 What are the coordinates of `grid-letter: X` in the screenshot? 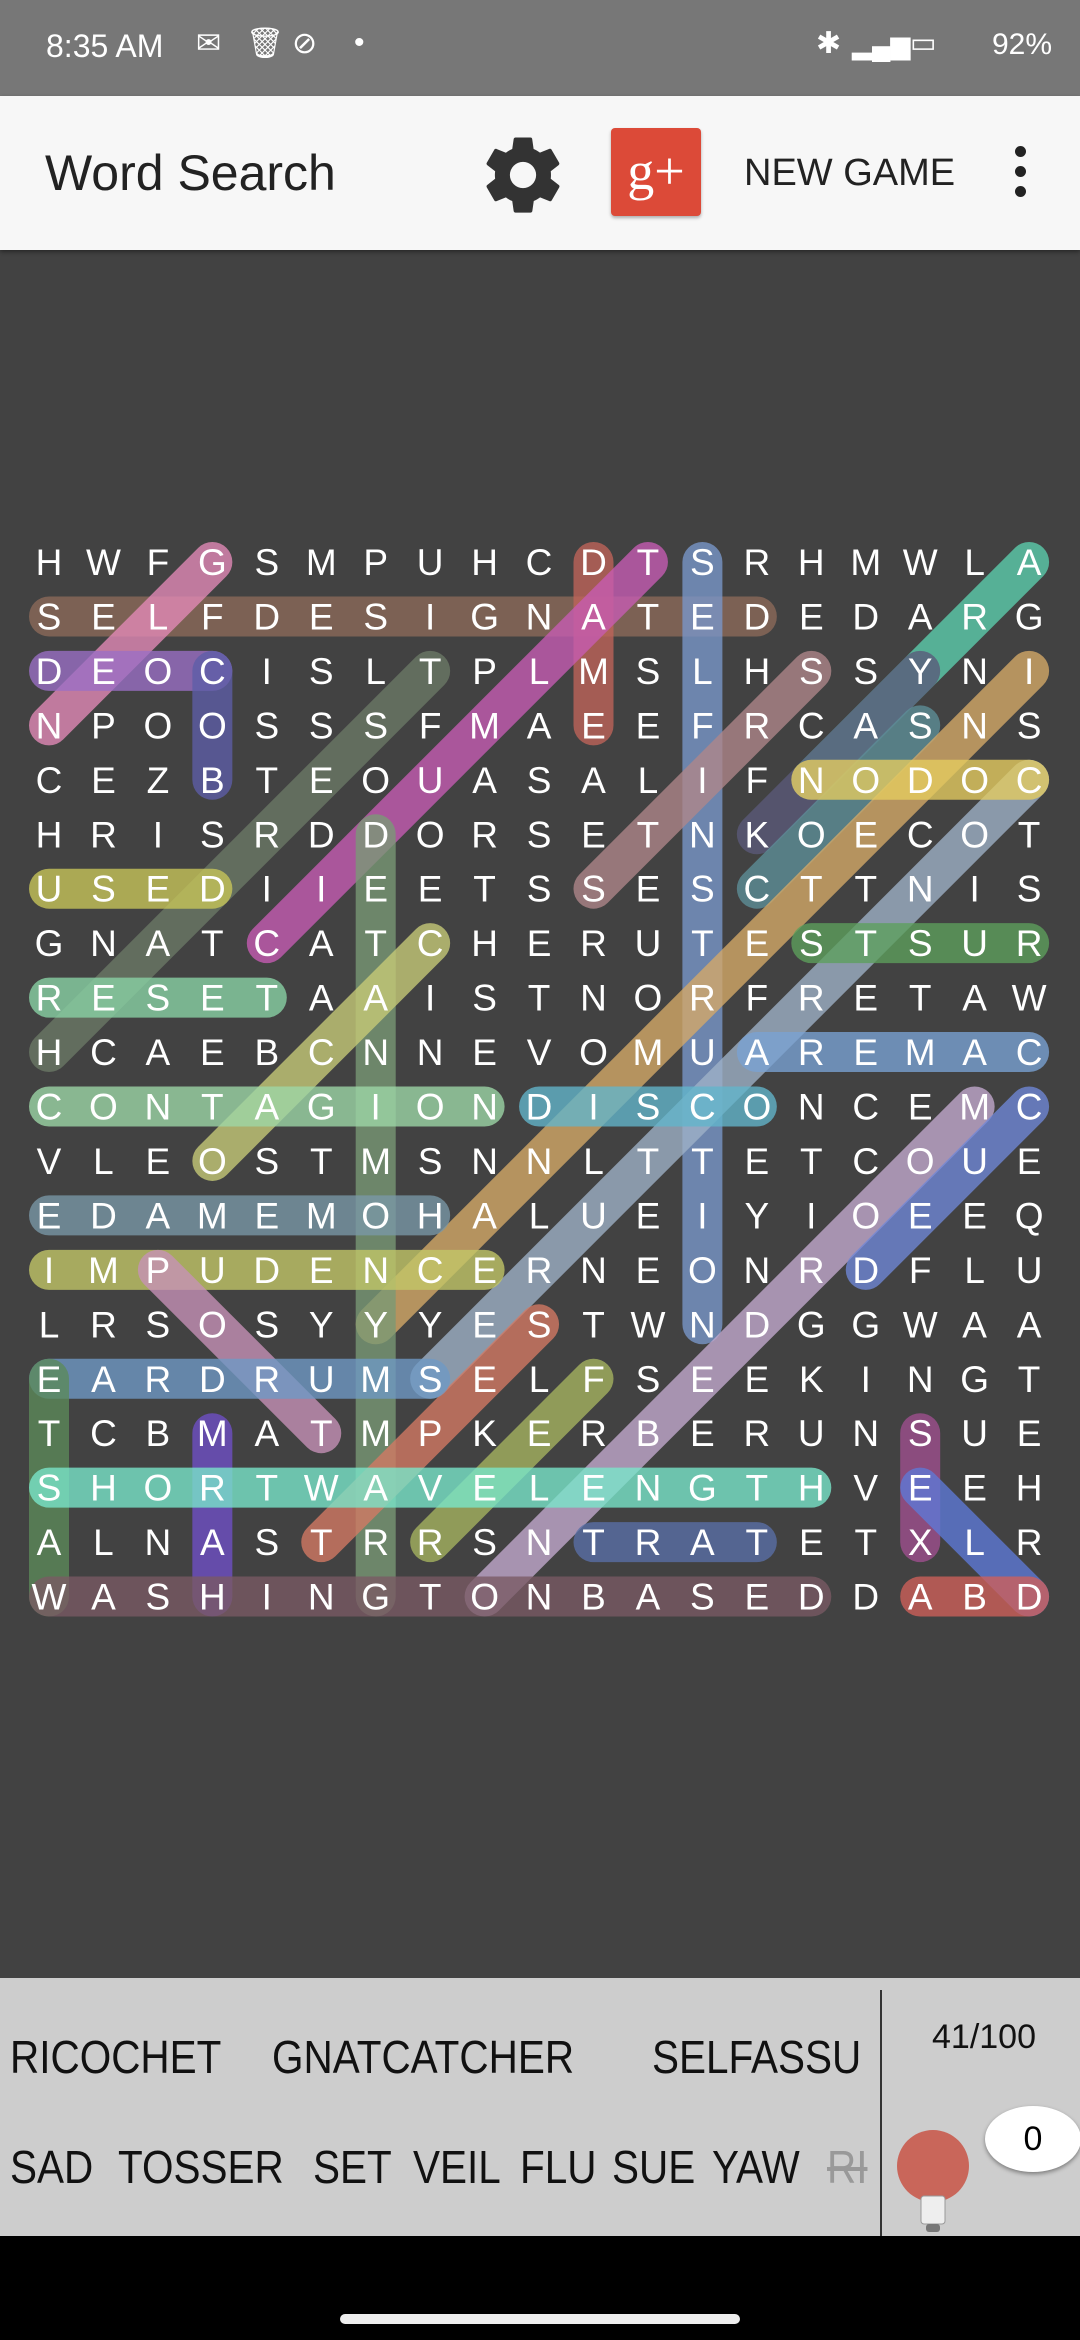 It's located at (920, 1542).